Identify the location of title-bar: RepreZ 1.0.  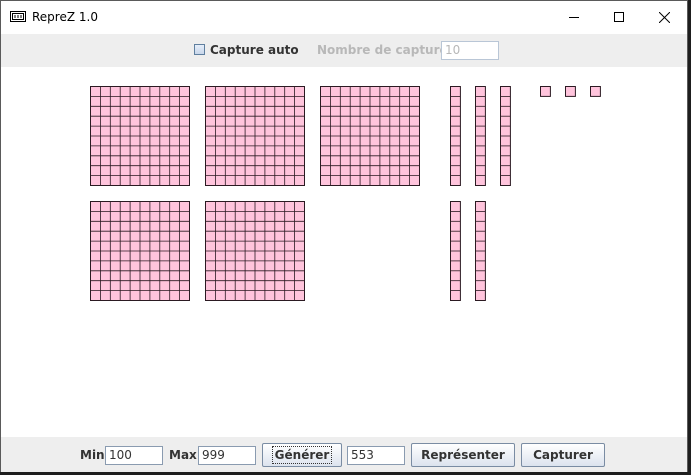
(344, 17).